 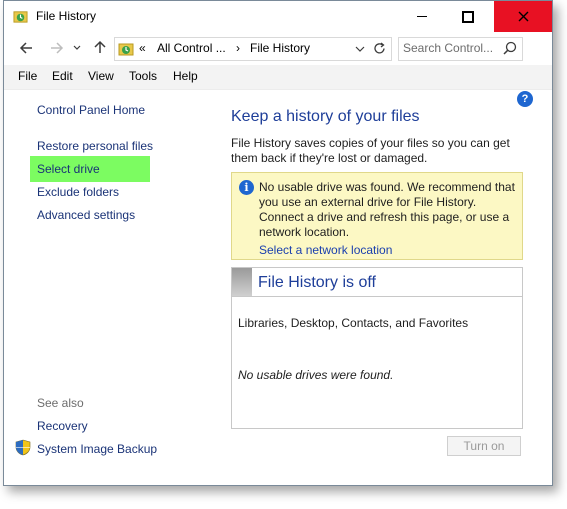 I want to click on sidebar-item-restore-personal-files: Restore personal files, so click(x=95, y=146).